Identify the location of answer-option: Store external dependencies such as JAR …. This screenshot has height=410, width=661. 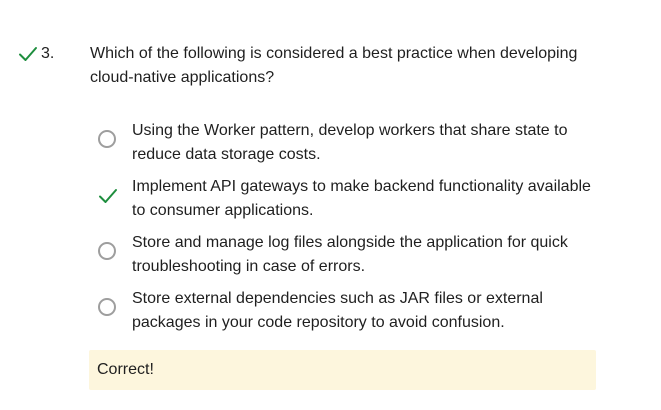
(366, 314).